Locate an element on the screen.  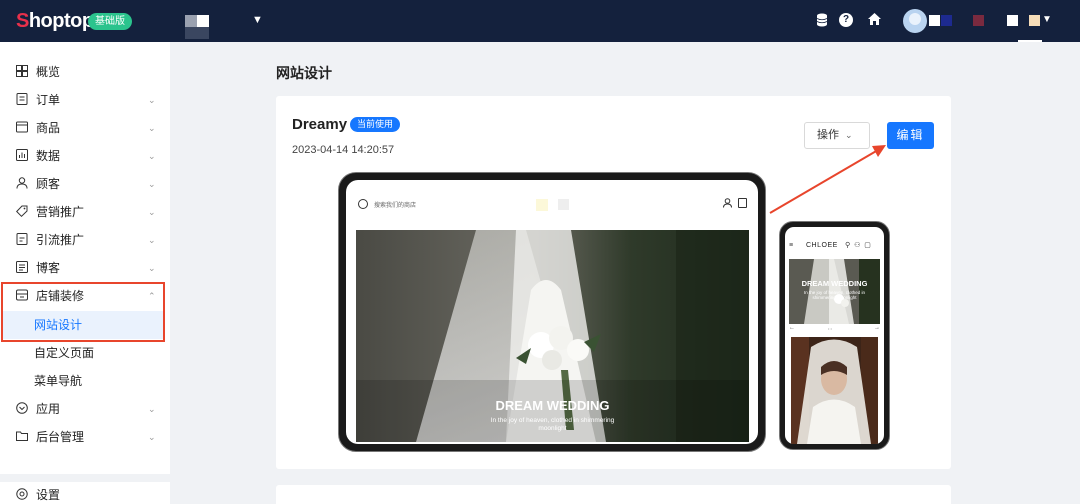
sidebar-item-orders: 订单 ⌄ is located at coordinates (85, 100).